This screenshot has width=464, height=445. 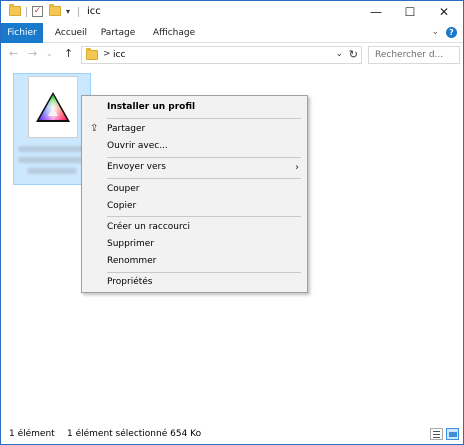 What do you see at coordinates (118, 33) in the screenshot?
I see `tab-partage: Partage` at bounding box center [118, 33].